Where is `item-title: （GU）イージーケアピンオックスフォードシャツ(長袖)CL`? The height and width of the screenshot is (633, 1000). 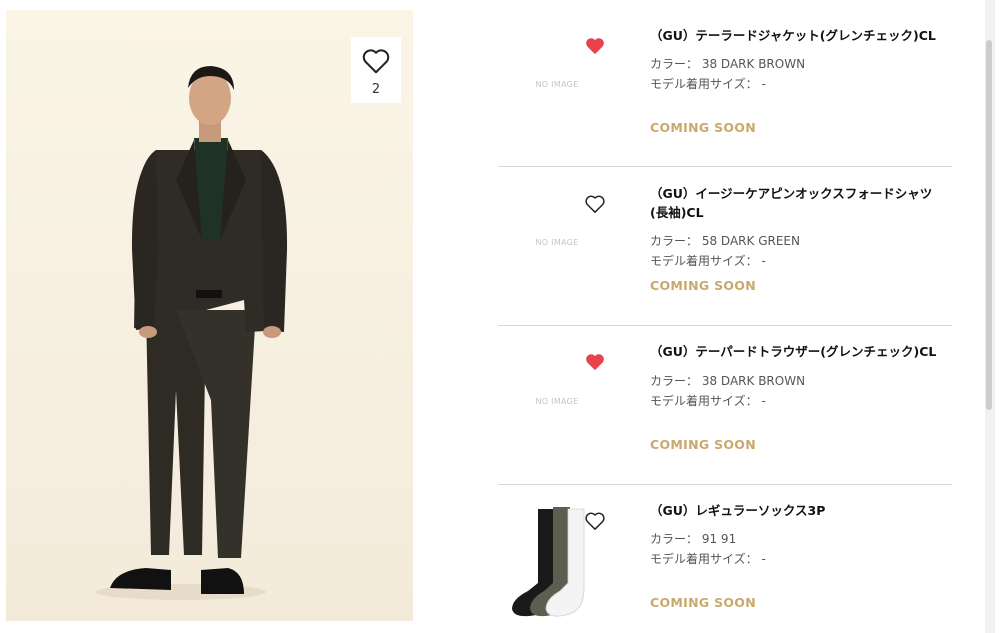 item-title: （GU）イージーケアピンオックスフォードシャツ(長袖)CL is located at coordinates (797, 203).